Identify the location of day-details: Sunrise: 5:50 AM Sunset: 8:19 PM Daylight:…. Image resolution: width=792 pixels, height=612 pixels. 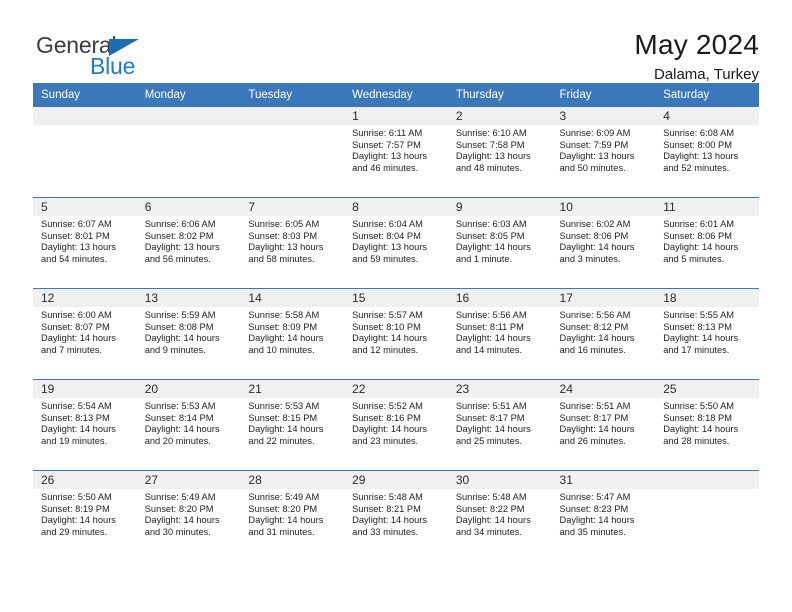
(85, 513).